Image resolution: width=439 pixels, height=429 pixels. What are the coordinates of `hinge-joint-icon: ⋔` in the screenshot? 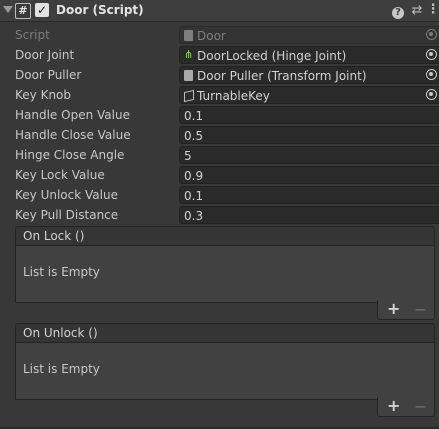 It's located at (189, 54).